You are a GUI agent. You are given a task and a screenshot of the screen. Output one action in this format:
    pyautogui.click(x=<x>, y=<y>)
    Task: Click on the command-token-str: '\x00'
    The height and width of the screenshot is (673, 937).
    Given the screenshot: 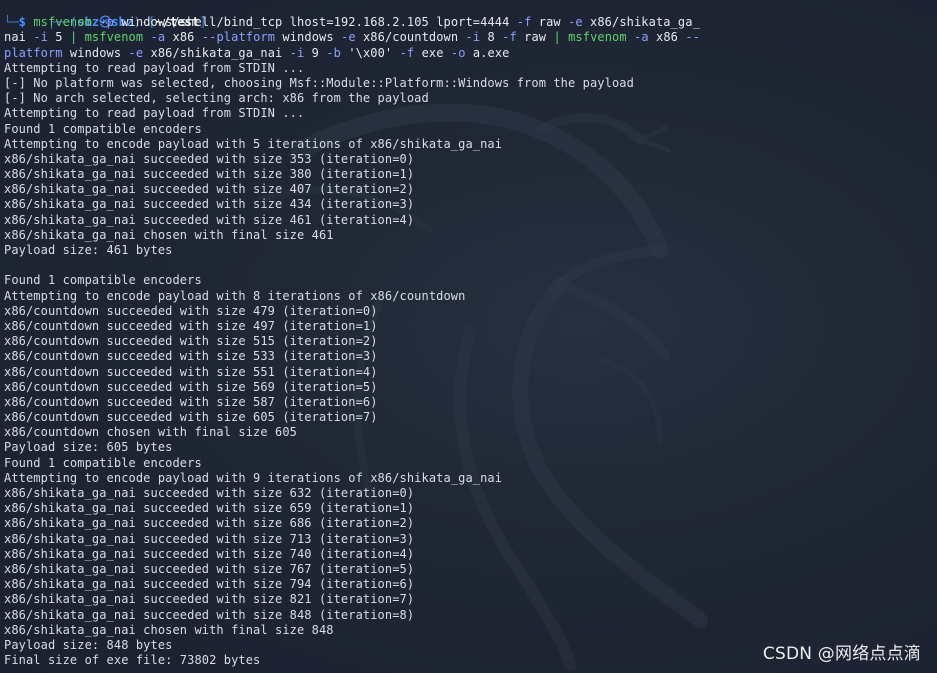 What is the action you would take?
    pyautogui.click(x=370, y=52)
    